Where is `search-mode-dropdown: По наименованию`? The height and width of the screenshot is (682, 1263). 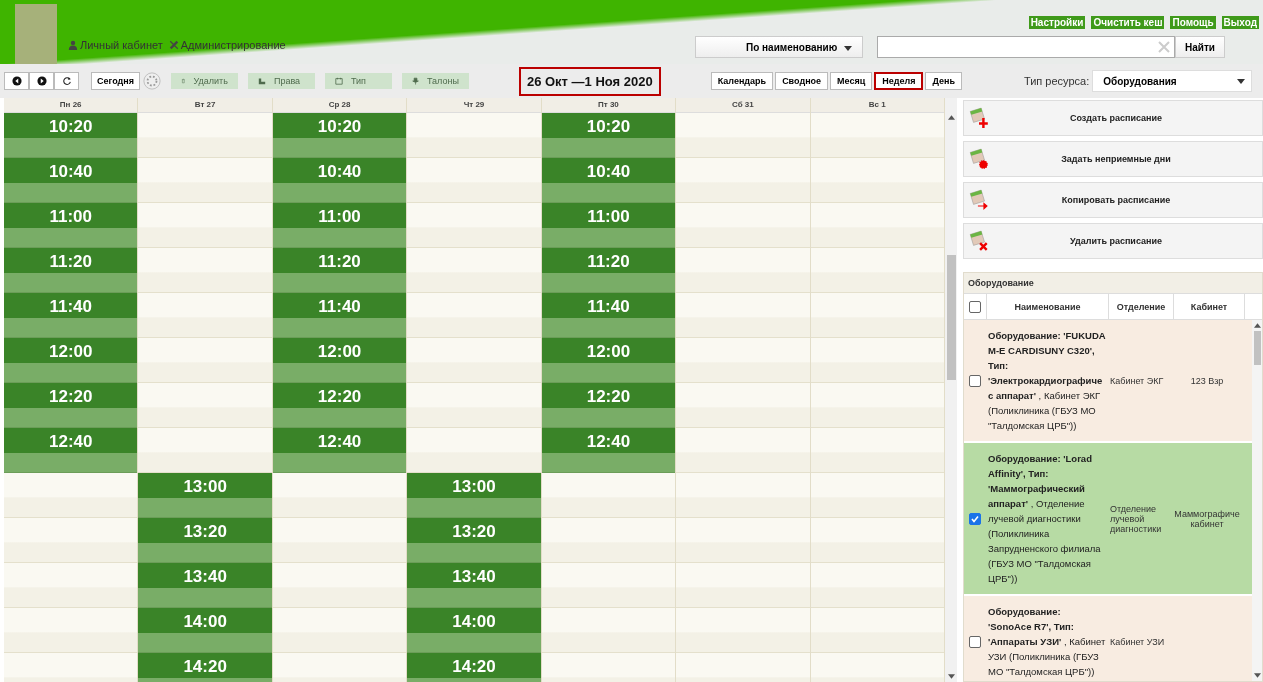
search-mode-dropdown: По наименованию is located at coordinates (779, 47).